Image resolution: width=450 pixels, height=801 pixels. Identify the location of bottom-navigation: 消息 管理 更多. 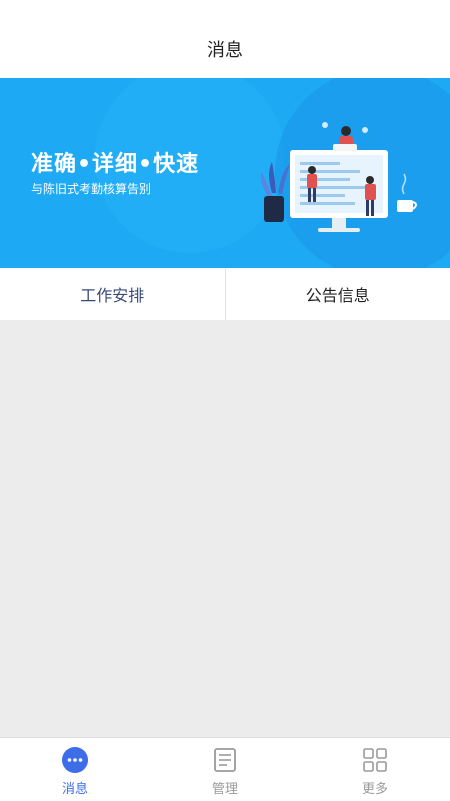
(225, 769).